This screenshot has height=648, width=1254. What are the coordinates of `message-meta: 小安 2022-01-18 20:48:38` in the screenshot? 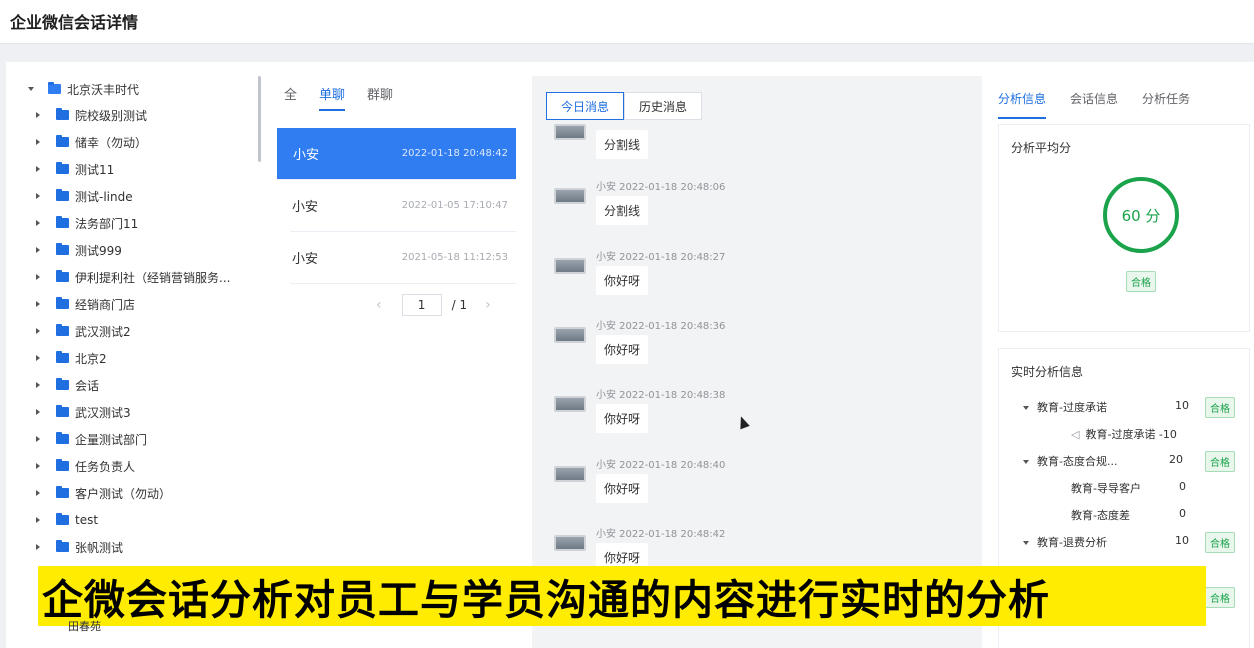 It's located at (661, 395).